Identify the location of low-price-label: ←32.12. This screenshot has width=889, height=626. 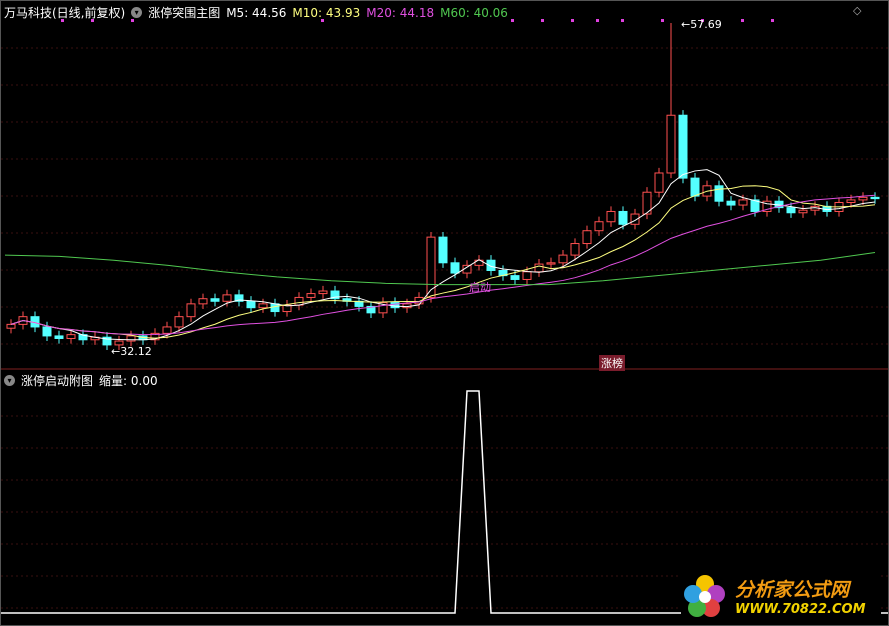
(131, 351).